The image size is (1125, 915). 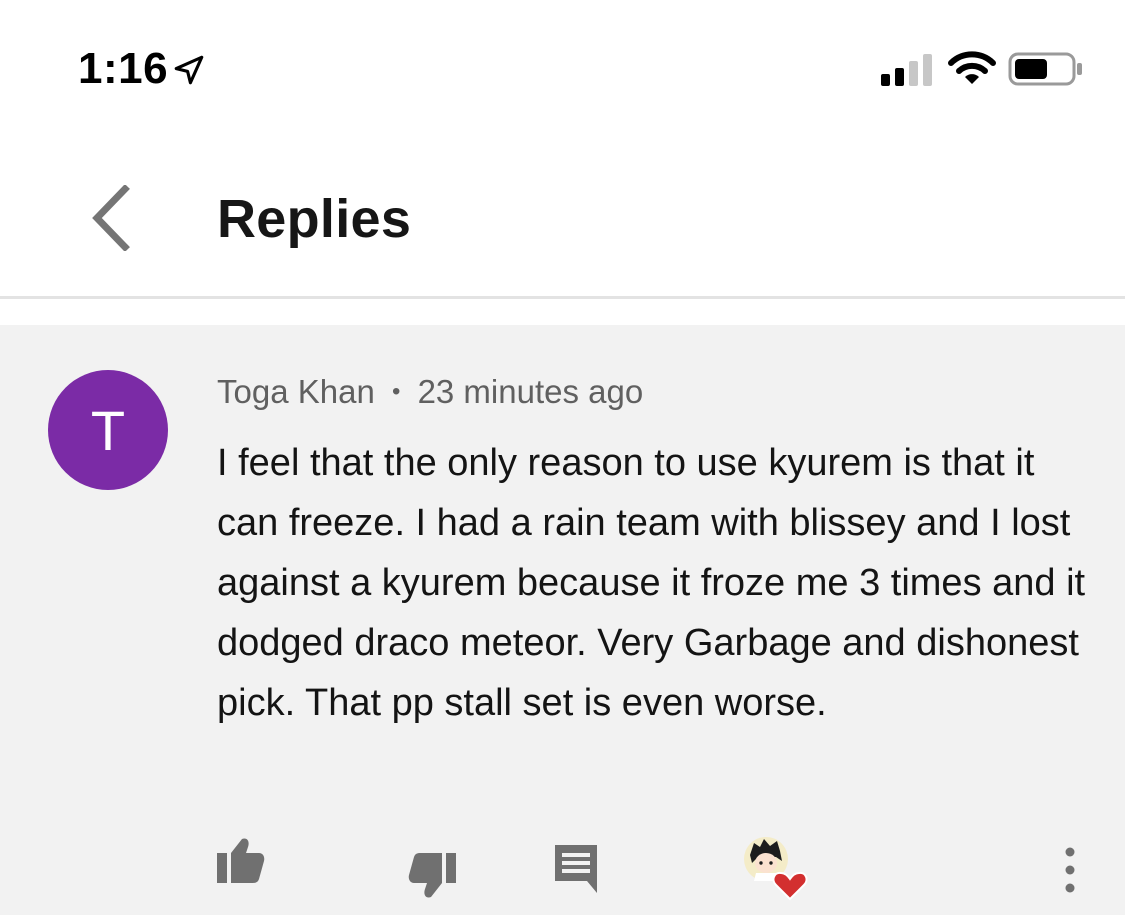 I want to click on page-title: Replies, so click(x=314, y=219).